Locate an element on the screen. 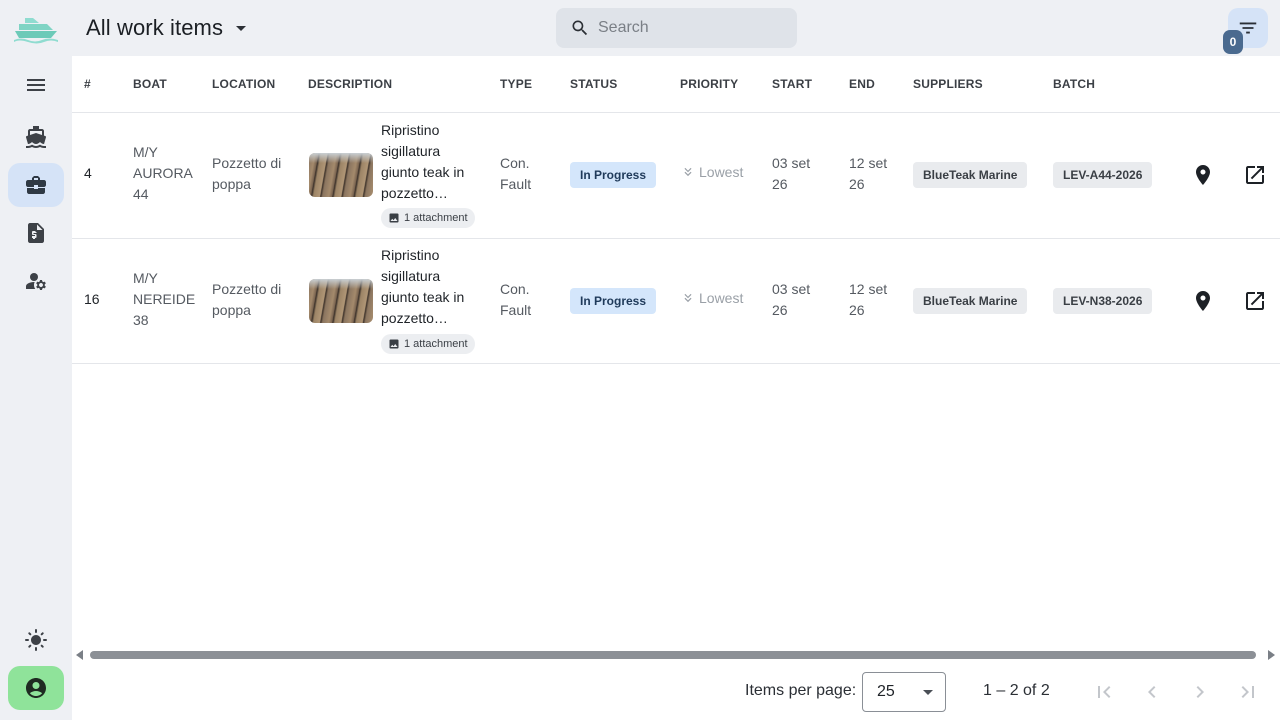  image-icon is located at coordinates (394, 344).